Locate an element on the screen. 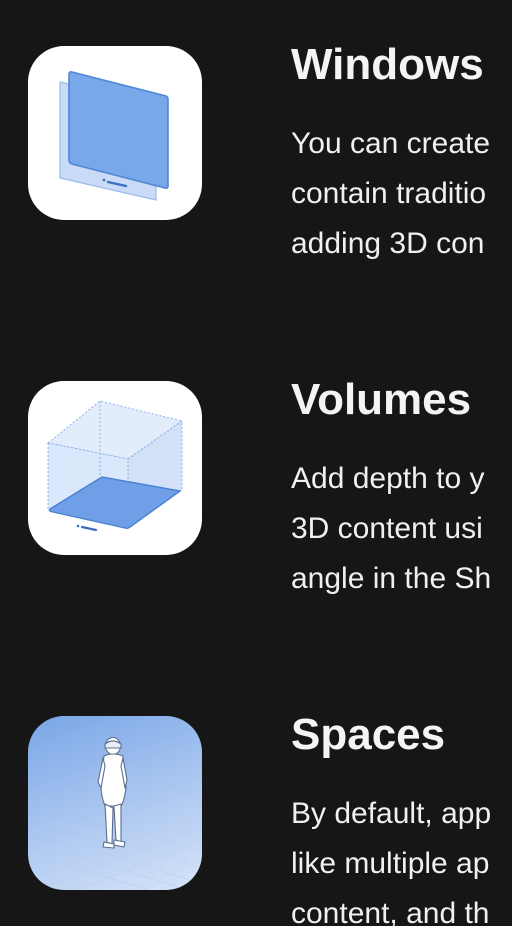  description-line: adding 3D con is located at coordinates (388, 243).